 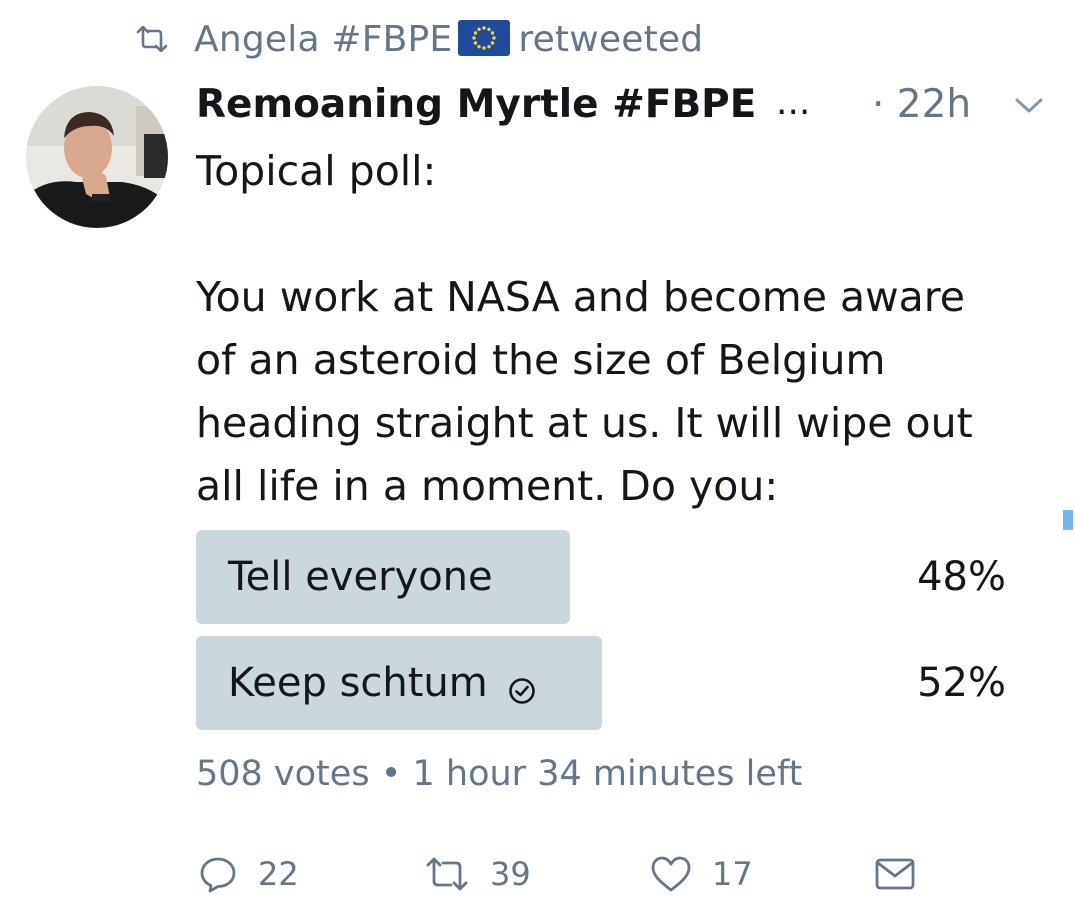 What do you see at coordinates (671, 874) in the screenshot?
I see `heart-icon` at bounding box center [671, 874].